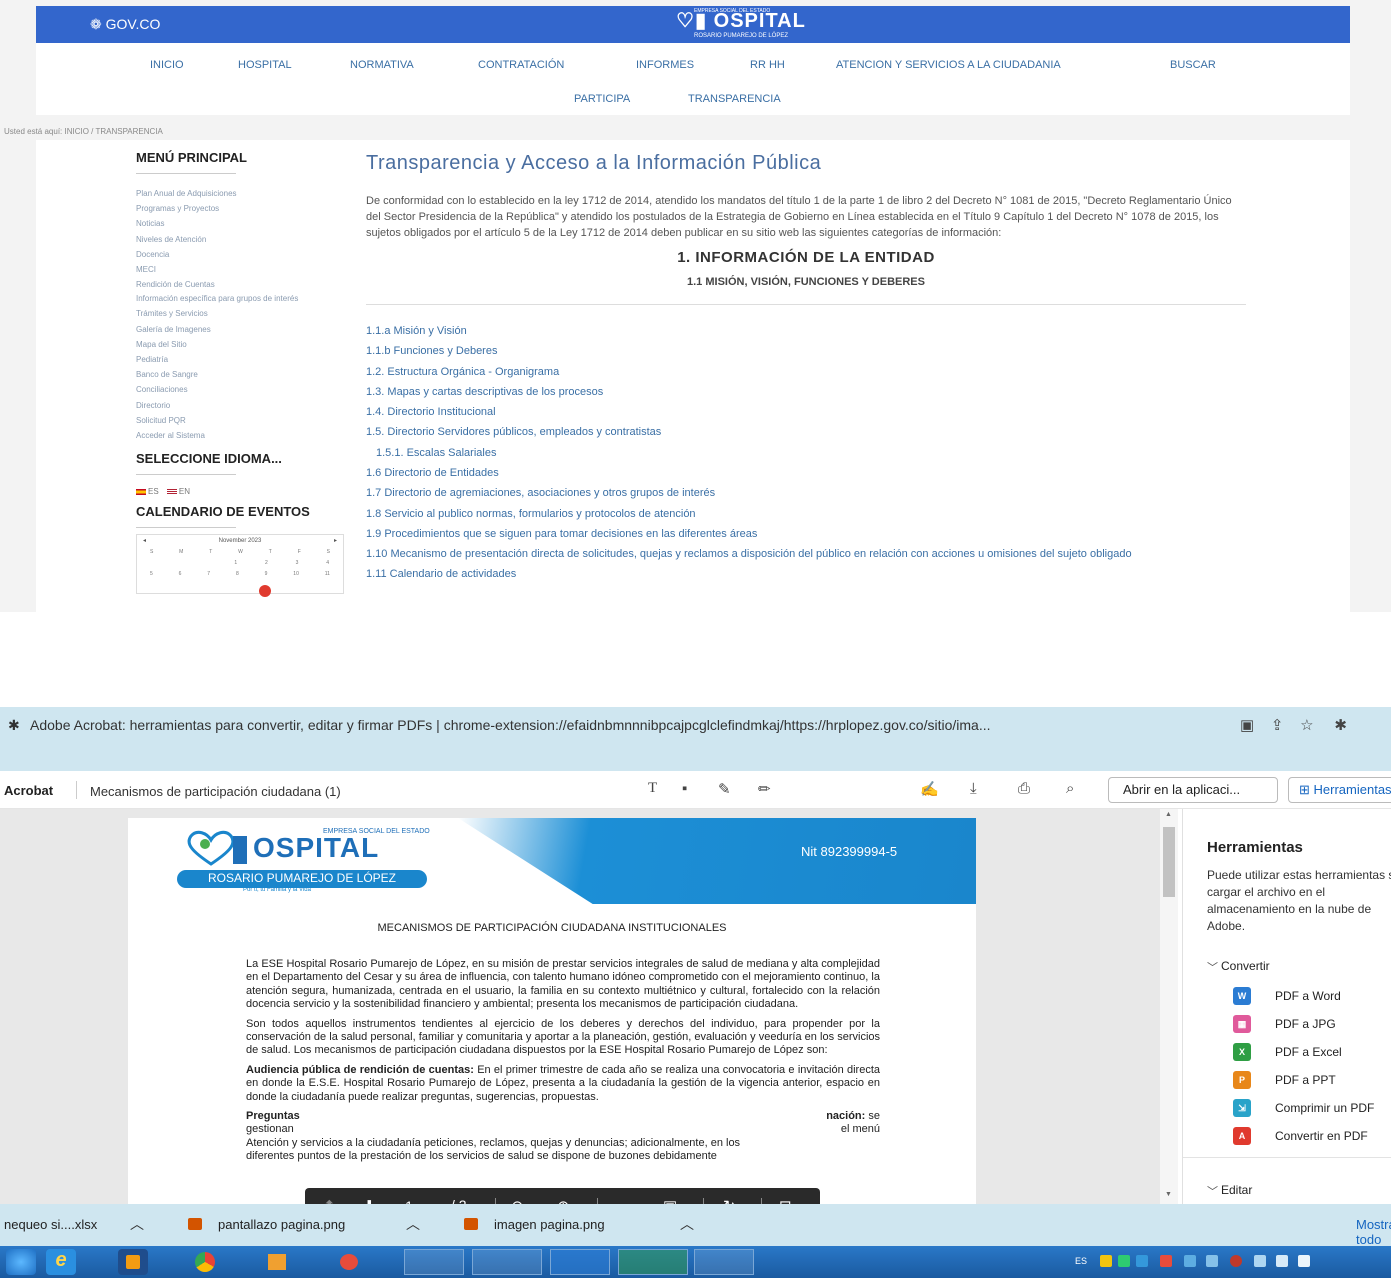 Image resolution: width=1391 pixels, height=1278 pixels. What do you see at coordinates (243, 208) in the screenshot?
I see `sidebar-item: Programas y Proyectos` at bounding box center [243, 208].